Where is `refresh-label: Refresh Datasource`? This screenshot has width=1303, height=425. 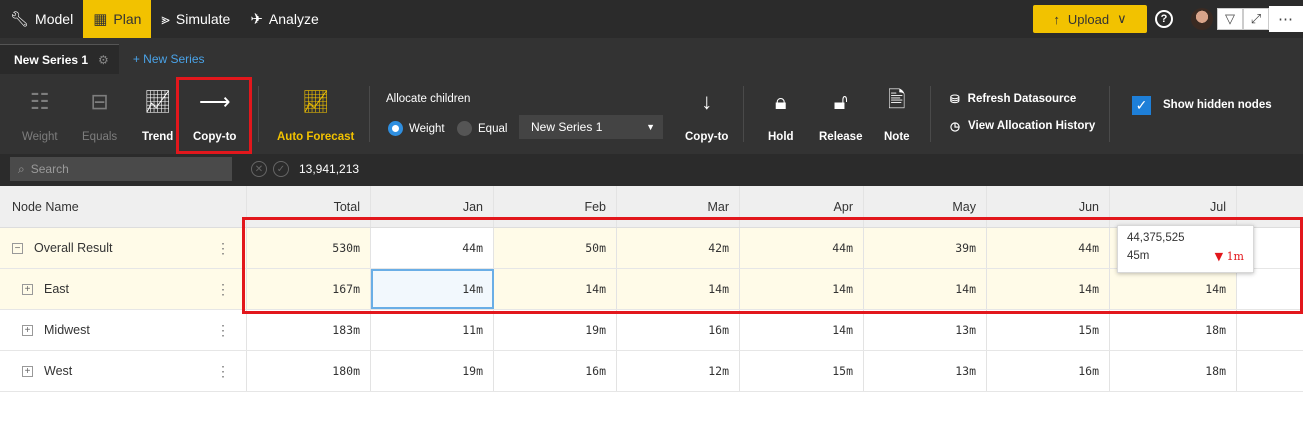
refresh-label: Refresh Datasource is located at coordinates (1022, 99).